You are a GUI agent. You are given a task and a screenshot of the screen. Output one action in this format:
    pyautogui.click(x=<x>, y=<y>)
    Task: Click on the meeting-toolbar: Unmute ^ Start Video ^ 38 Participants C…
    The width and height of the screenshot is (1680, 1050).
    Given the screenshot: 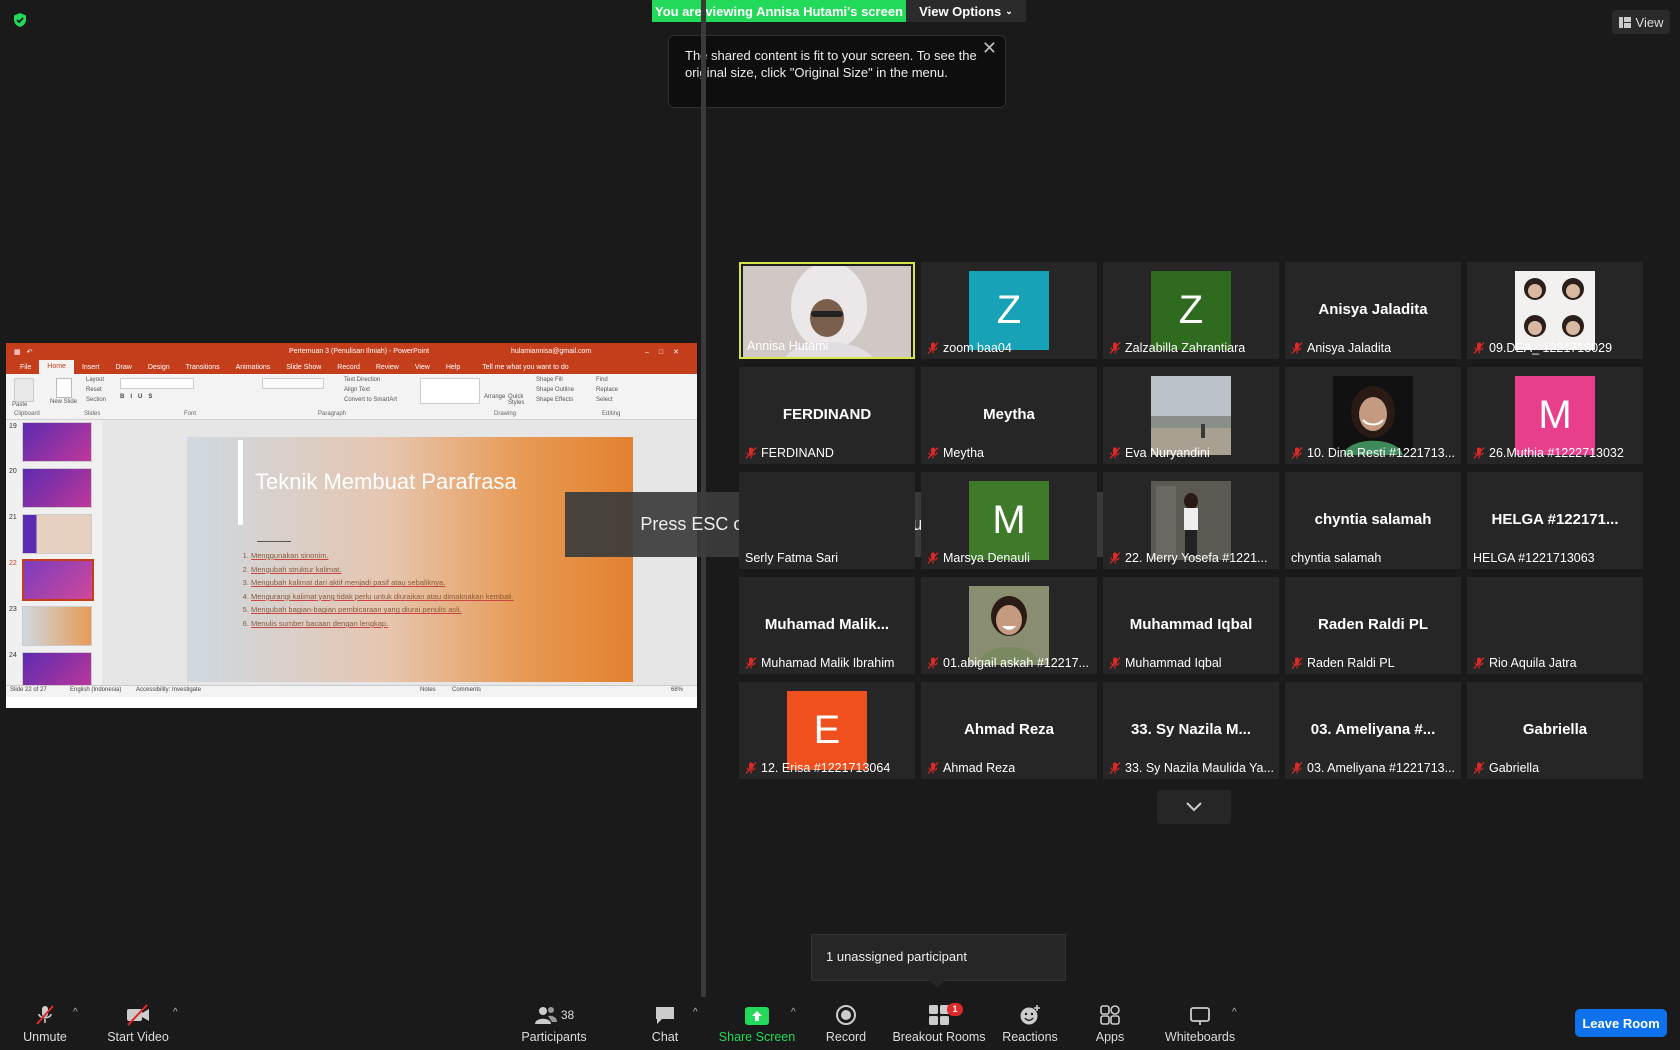 What is the action you would take?
    pyautogui.click(x=840, y=1023)
    